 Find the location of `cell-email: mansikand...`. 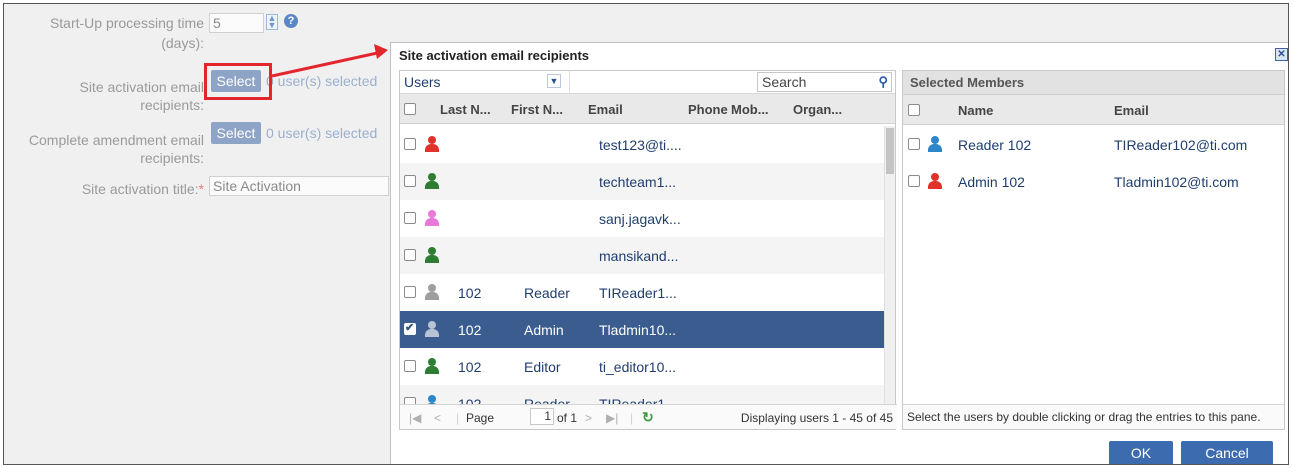

cell-email: mansikand... is located at coordinates (639, 256).